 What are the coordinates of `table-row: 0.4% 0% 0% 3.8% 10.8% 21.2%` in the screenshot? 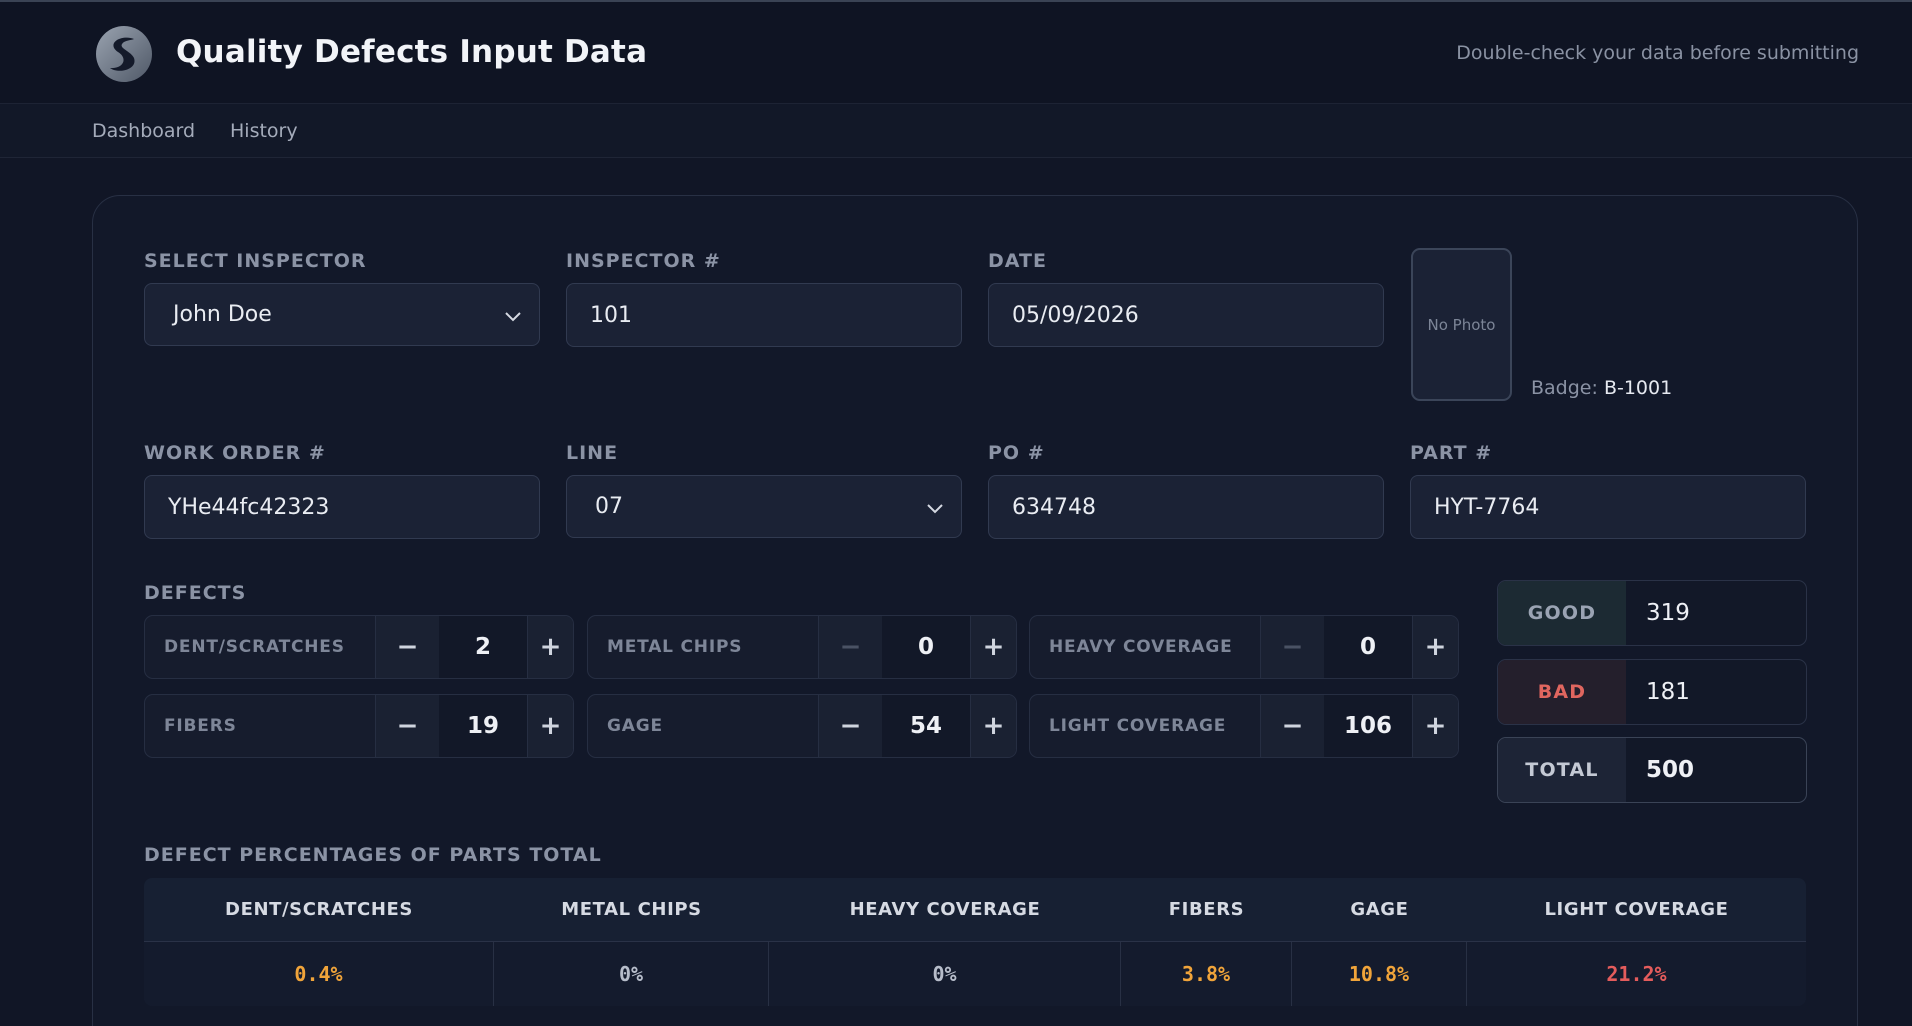 It's located at (975, 974).